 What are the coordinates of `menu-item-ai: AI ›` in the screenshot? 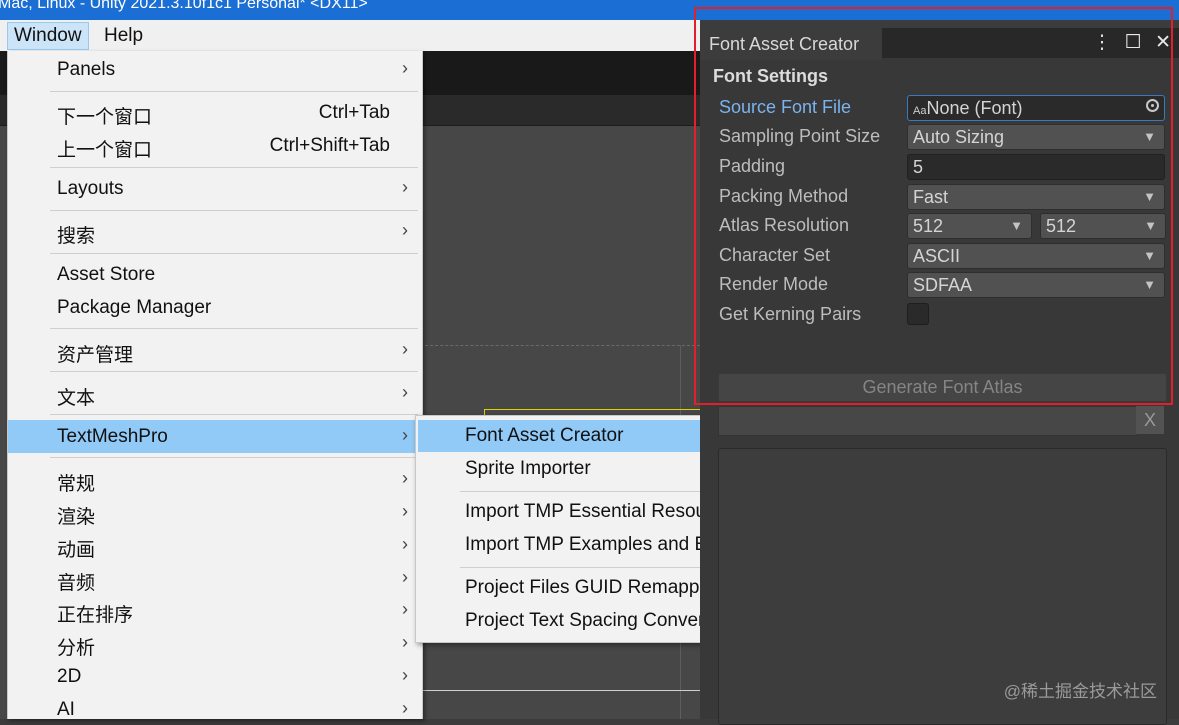 It's located at (215, 709).